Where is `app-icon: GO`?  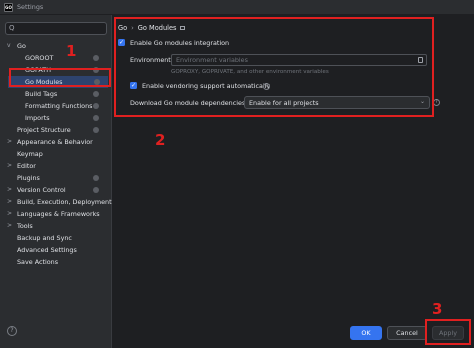 app-icon: GO is located at coordinates (8, 7).